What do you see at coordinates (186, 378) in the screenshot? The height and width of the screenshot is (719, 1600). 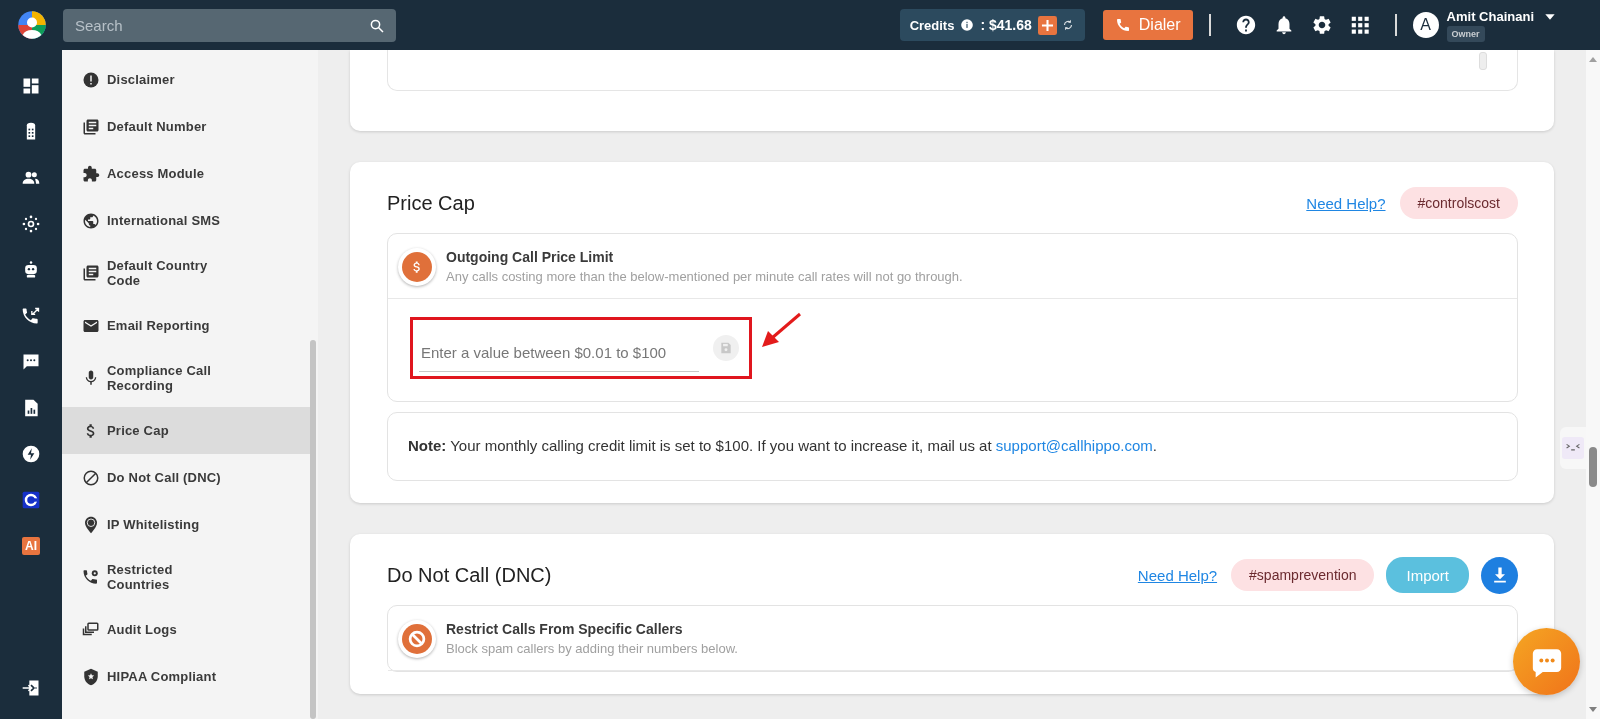 I see `menu-item: Compliance Call Recording` at bounding box center [186, 378].